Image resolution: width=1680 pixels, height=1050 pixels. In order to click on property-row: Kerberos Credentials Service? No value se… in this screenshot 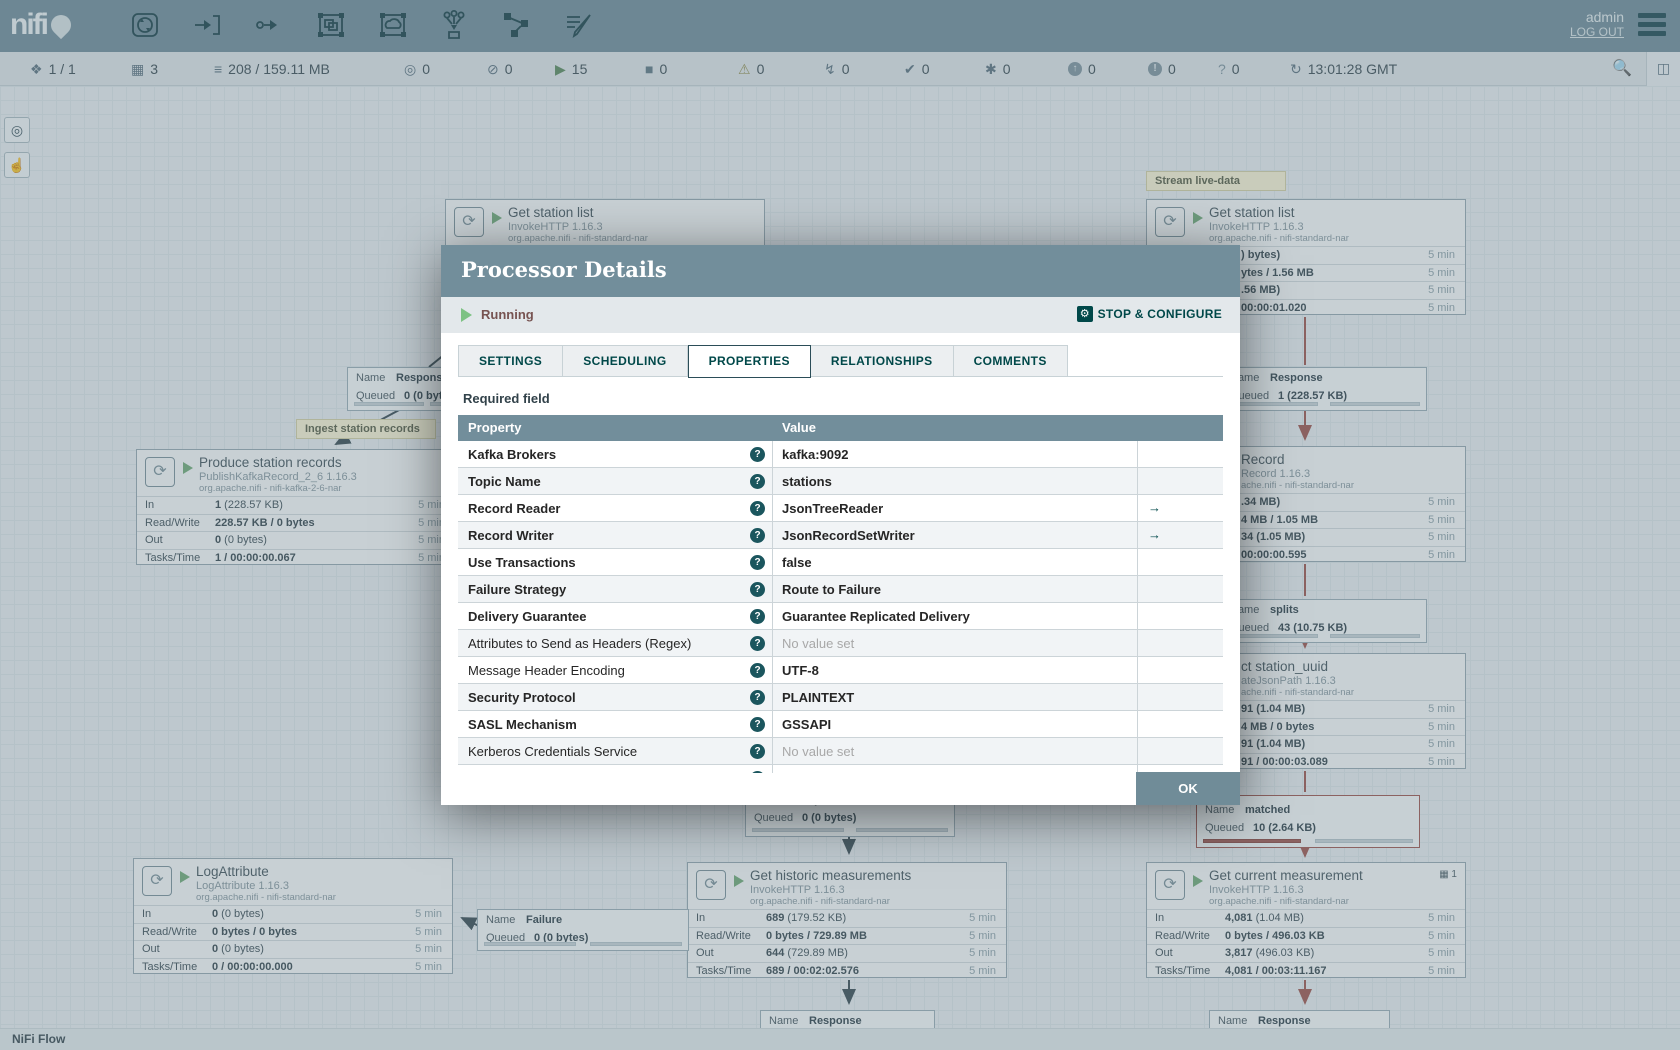, I will do `click(840, 751)`.